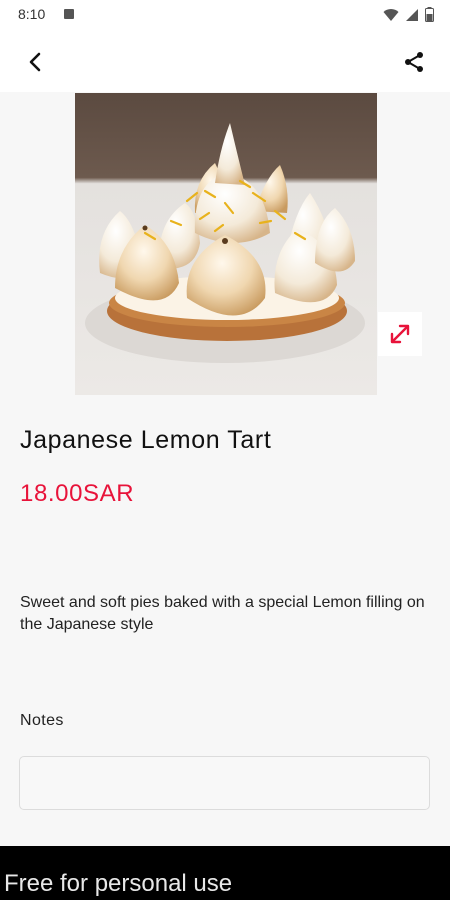  What do you see at coordinates (391, 14) in the screenshot?
I see `wifi-icon` at bounding box center [391, 14].